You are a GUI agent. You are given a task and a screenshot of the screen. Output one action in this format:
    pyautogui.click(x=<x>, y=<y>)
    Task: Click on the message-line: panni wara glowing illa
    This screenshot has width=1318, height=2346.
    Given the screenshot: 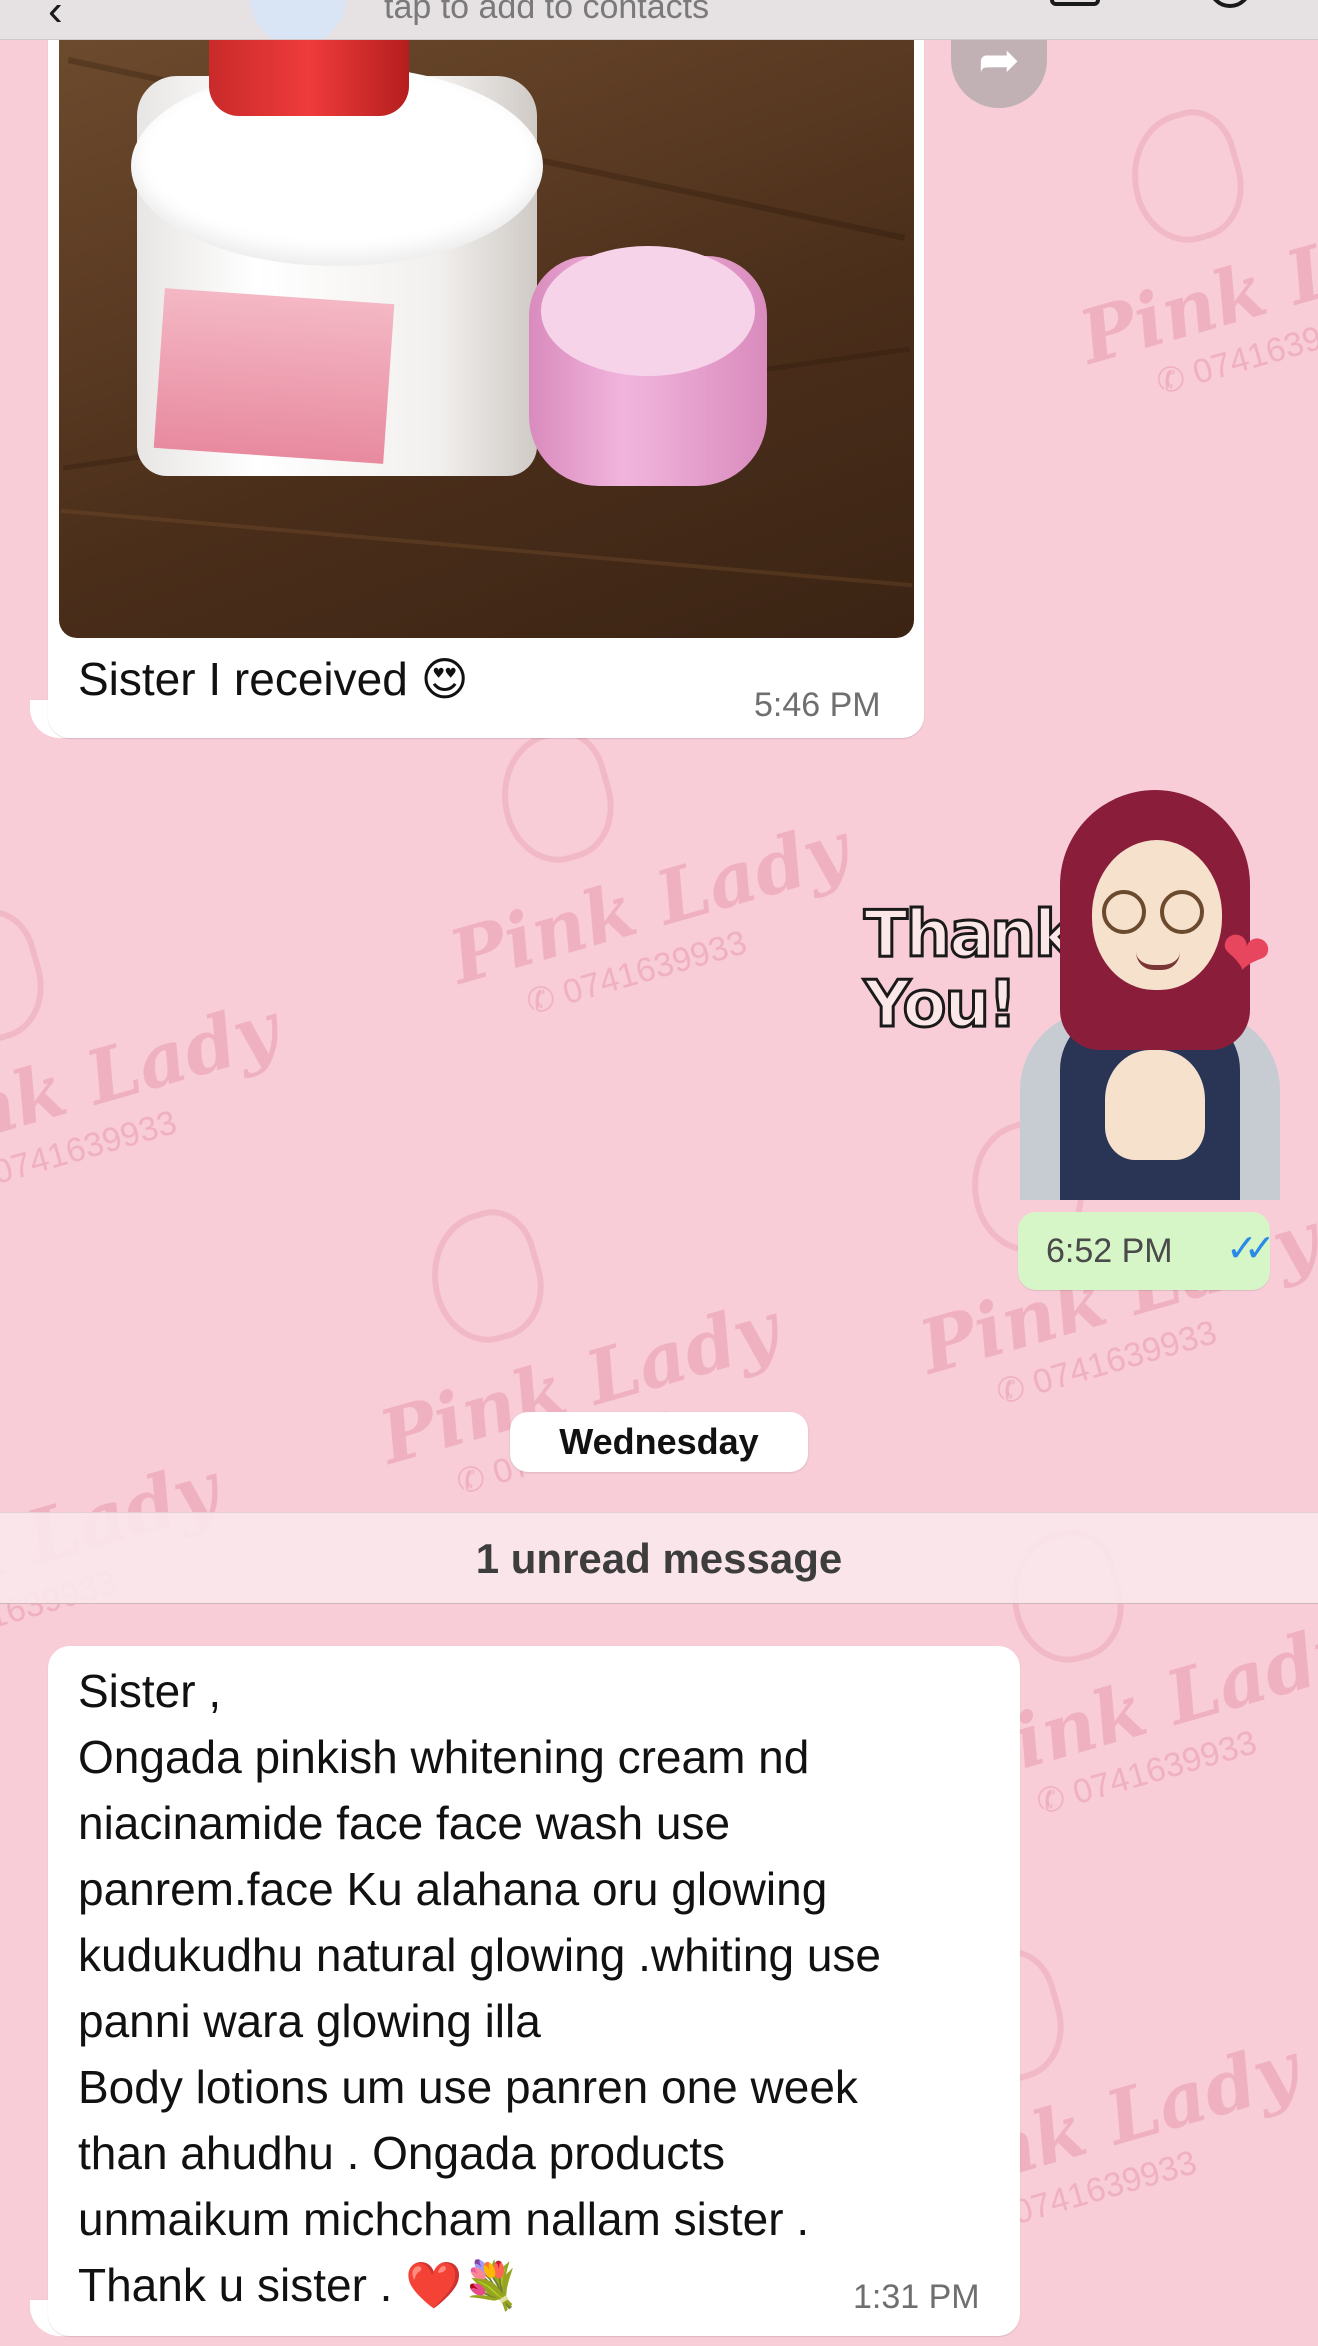 What is the action you would take?
    pyautogui.click(x=309, y=2021)
    